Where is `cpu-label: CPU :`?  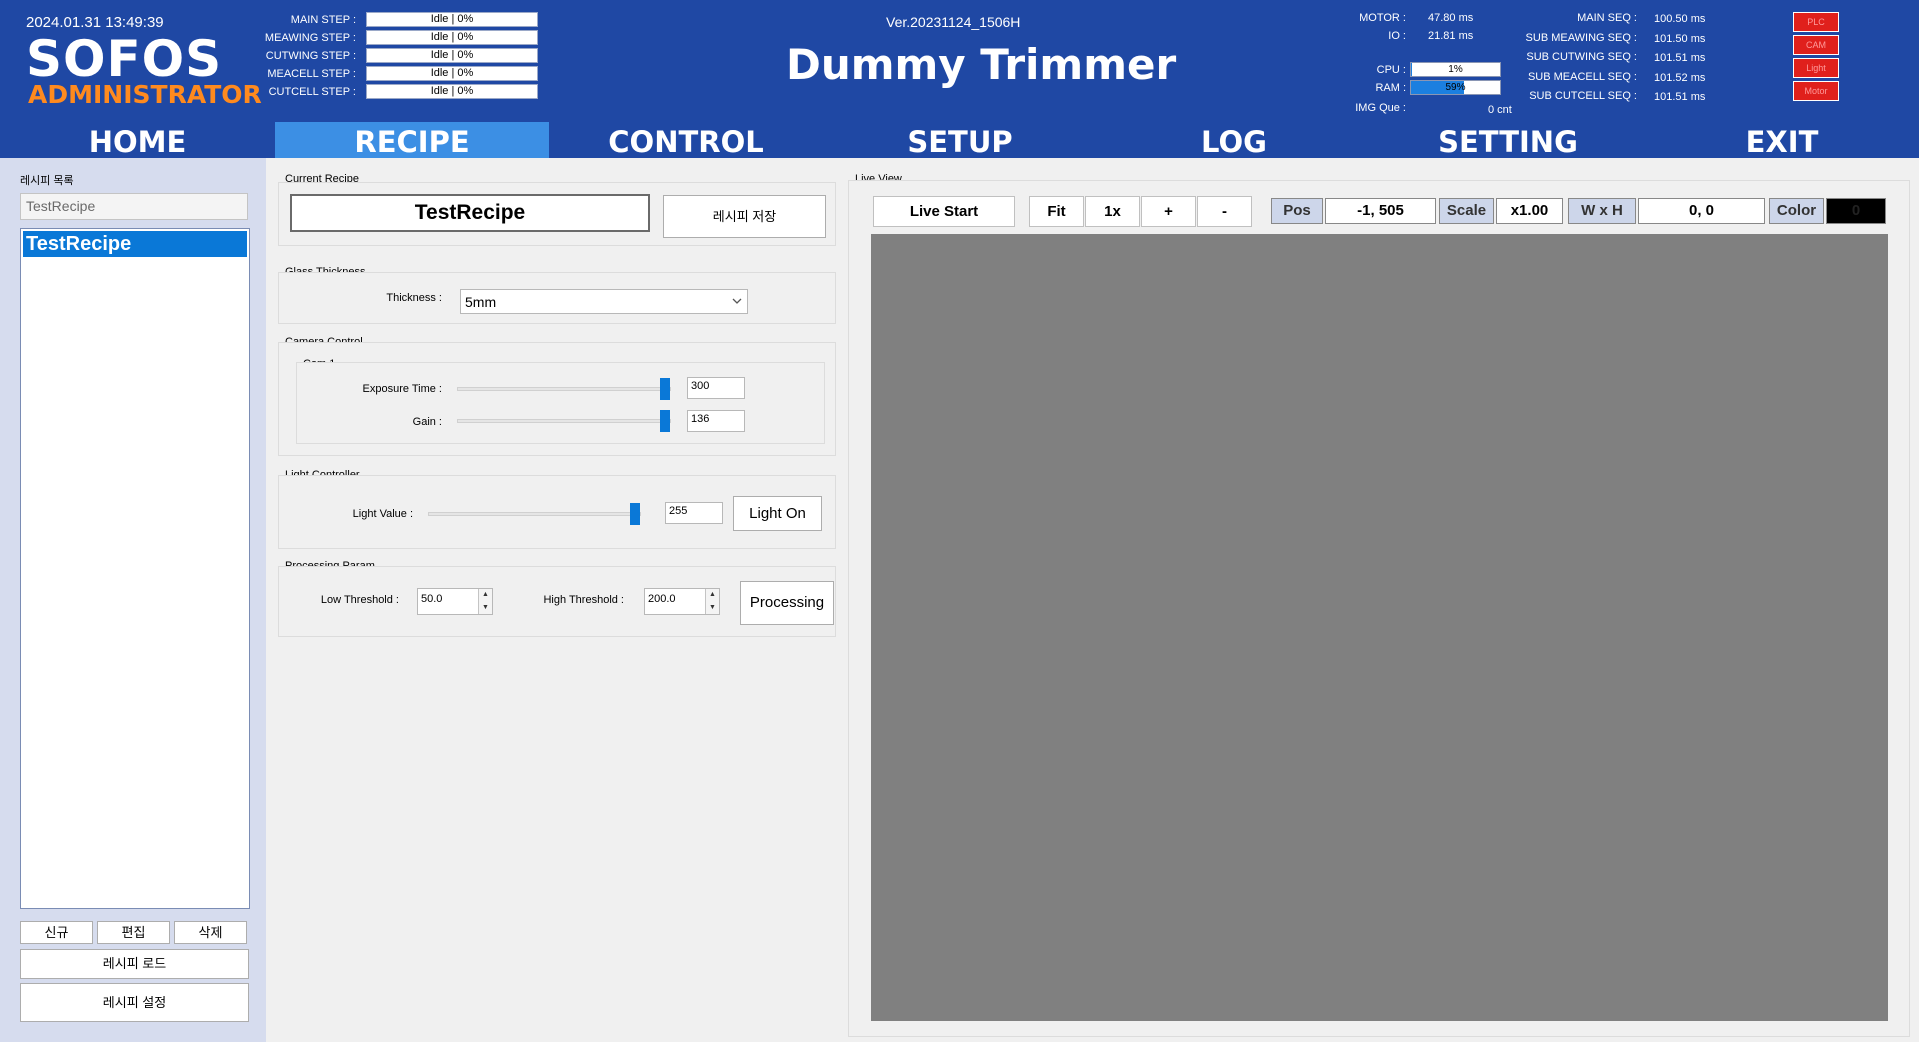
cpu-label: CPU : is located at coordinates (1391, 70).